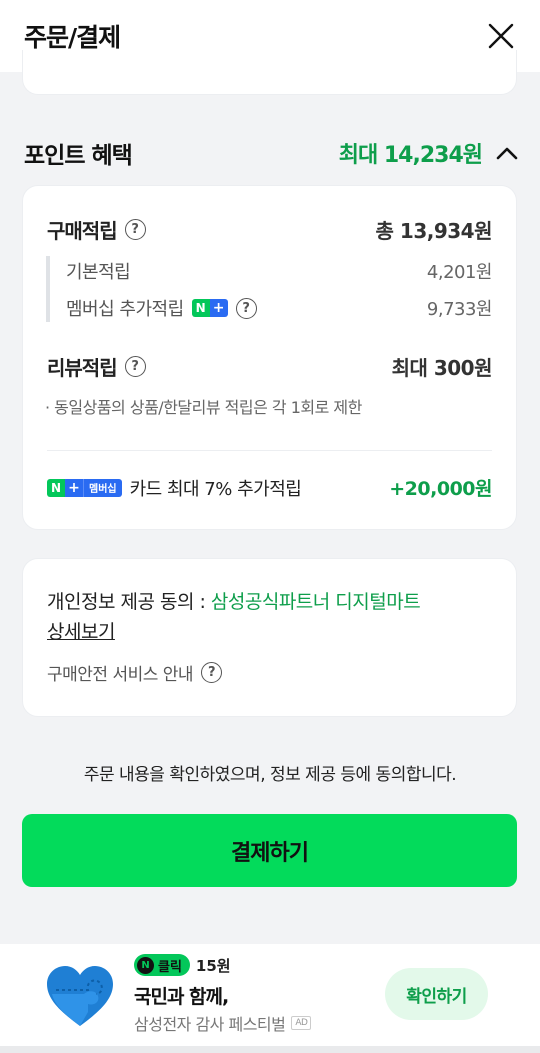  I want to click on ad-subline: 삼성전자 감사 페스티벌 AD, so click(223, 1023).